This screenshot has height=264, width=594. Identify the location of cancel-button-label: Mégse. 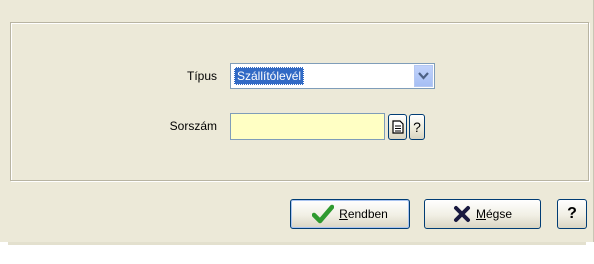
(494, 214).